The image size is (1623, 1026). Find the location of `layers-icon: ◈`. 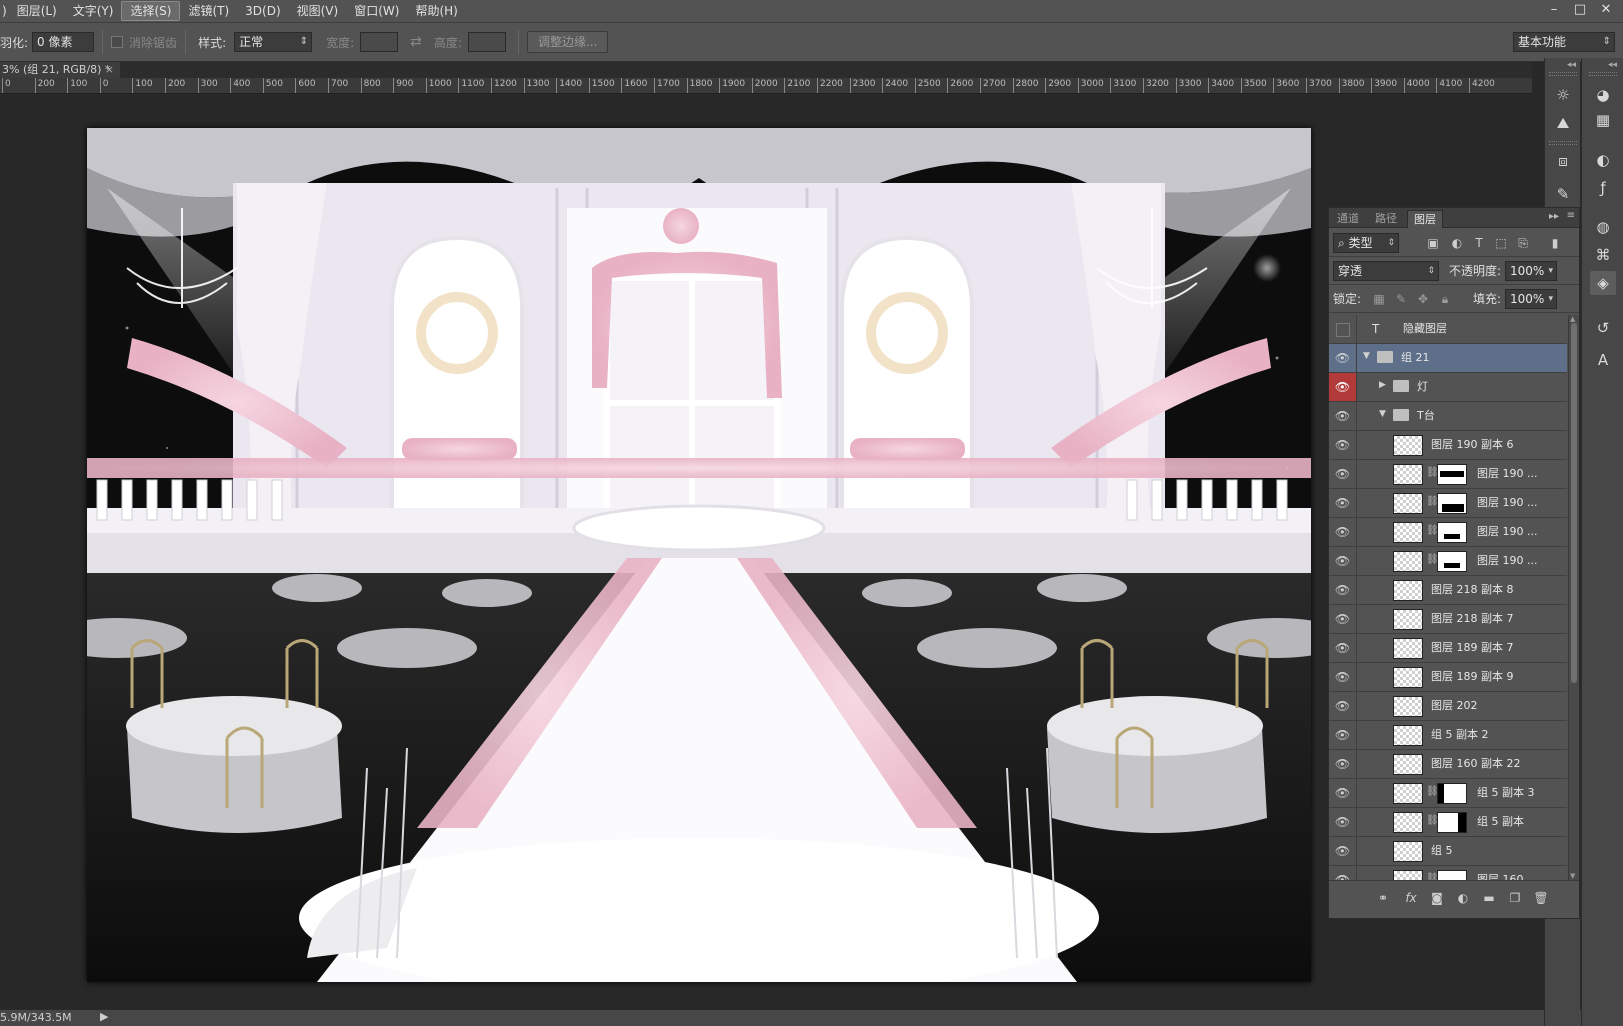

layers-icon: ◈ is located at coordinates (1603, 283).